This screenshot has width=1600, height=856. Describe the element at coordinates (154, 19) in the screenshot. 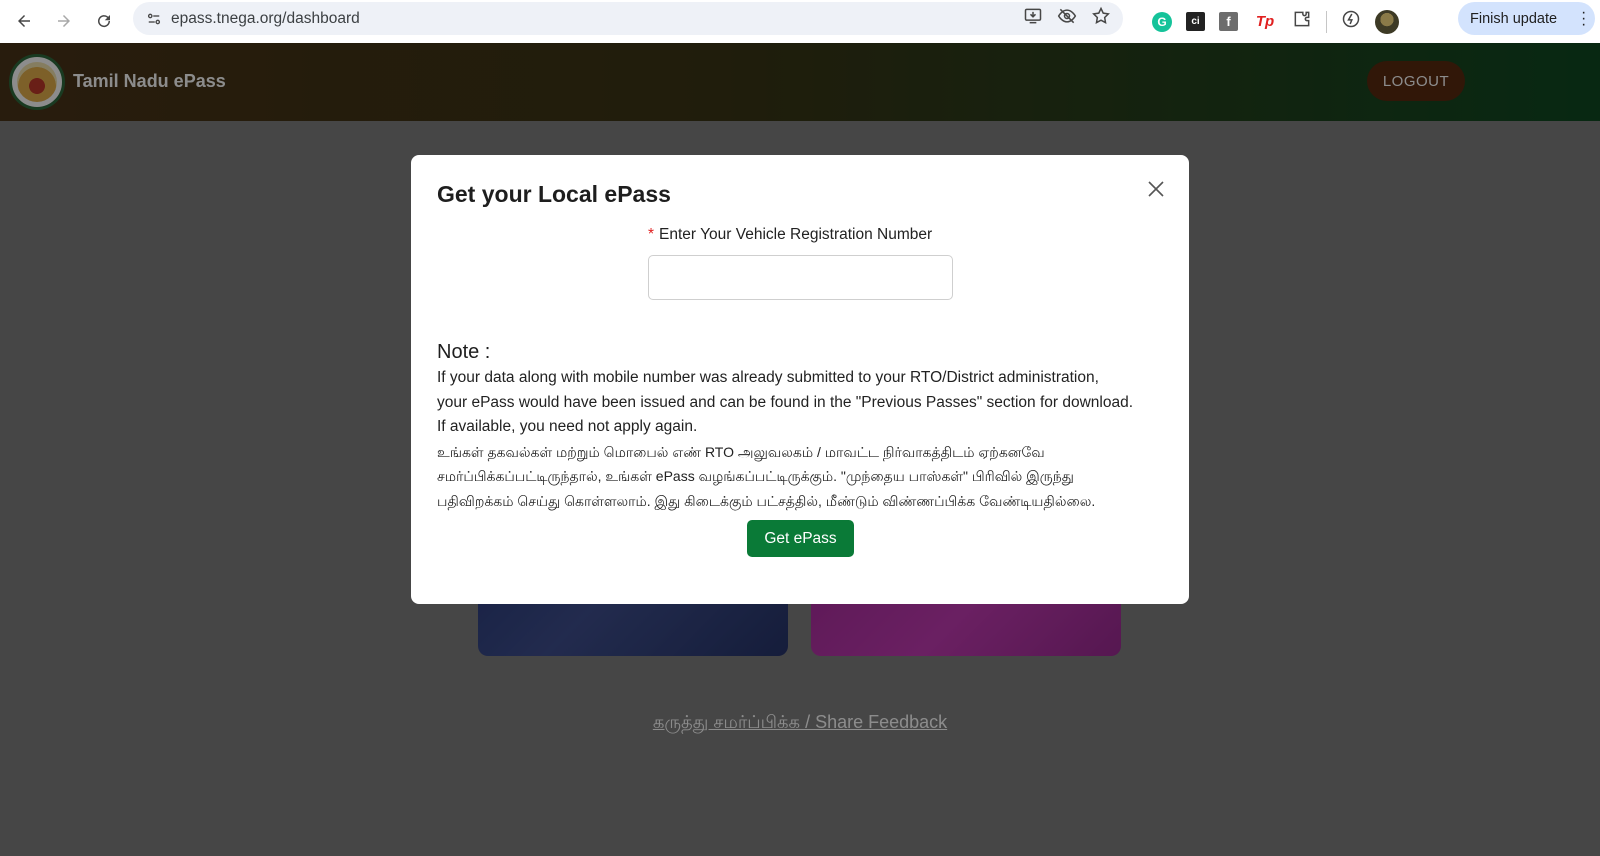

I see `site-info-icon` at that location.